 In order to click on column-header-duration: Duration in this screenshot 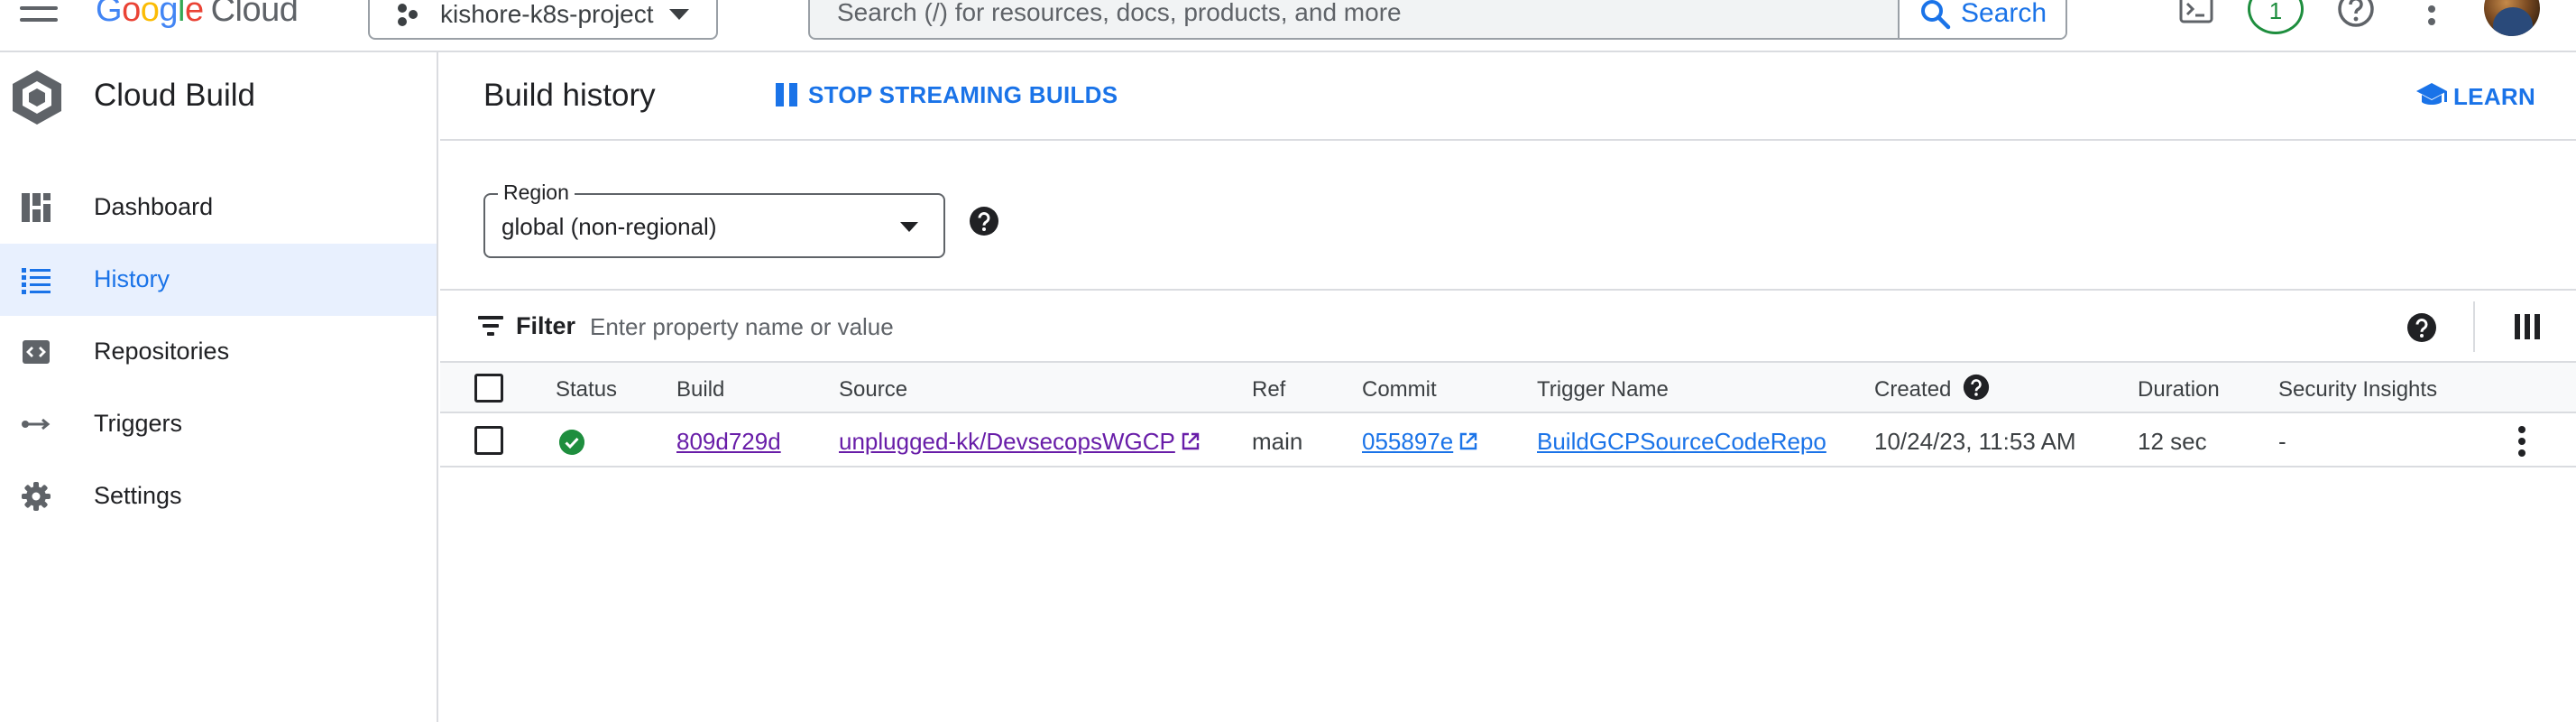, I will do `click(2179, 390)`.